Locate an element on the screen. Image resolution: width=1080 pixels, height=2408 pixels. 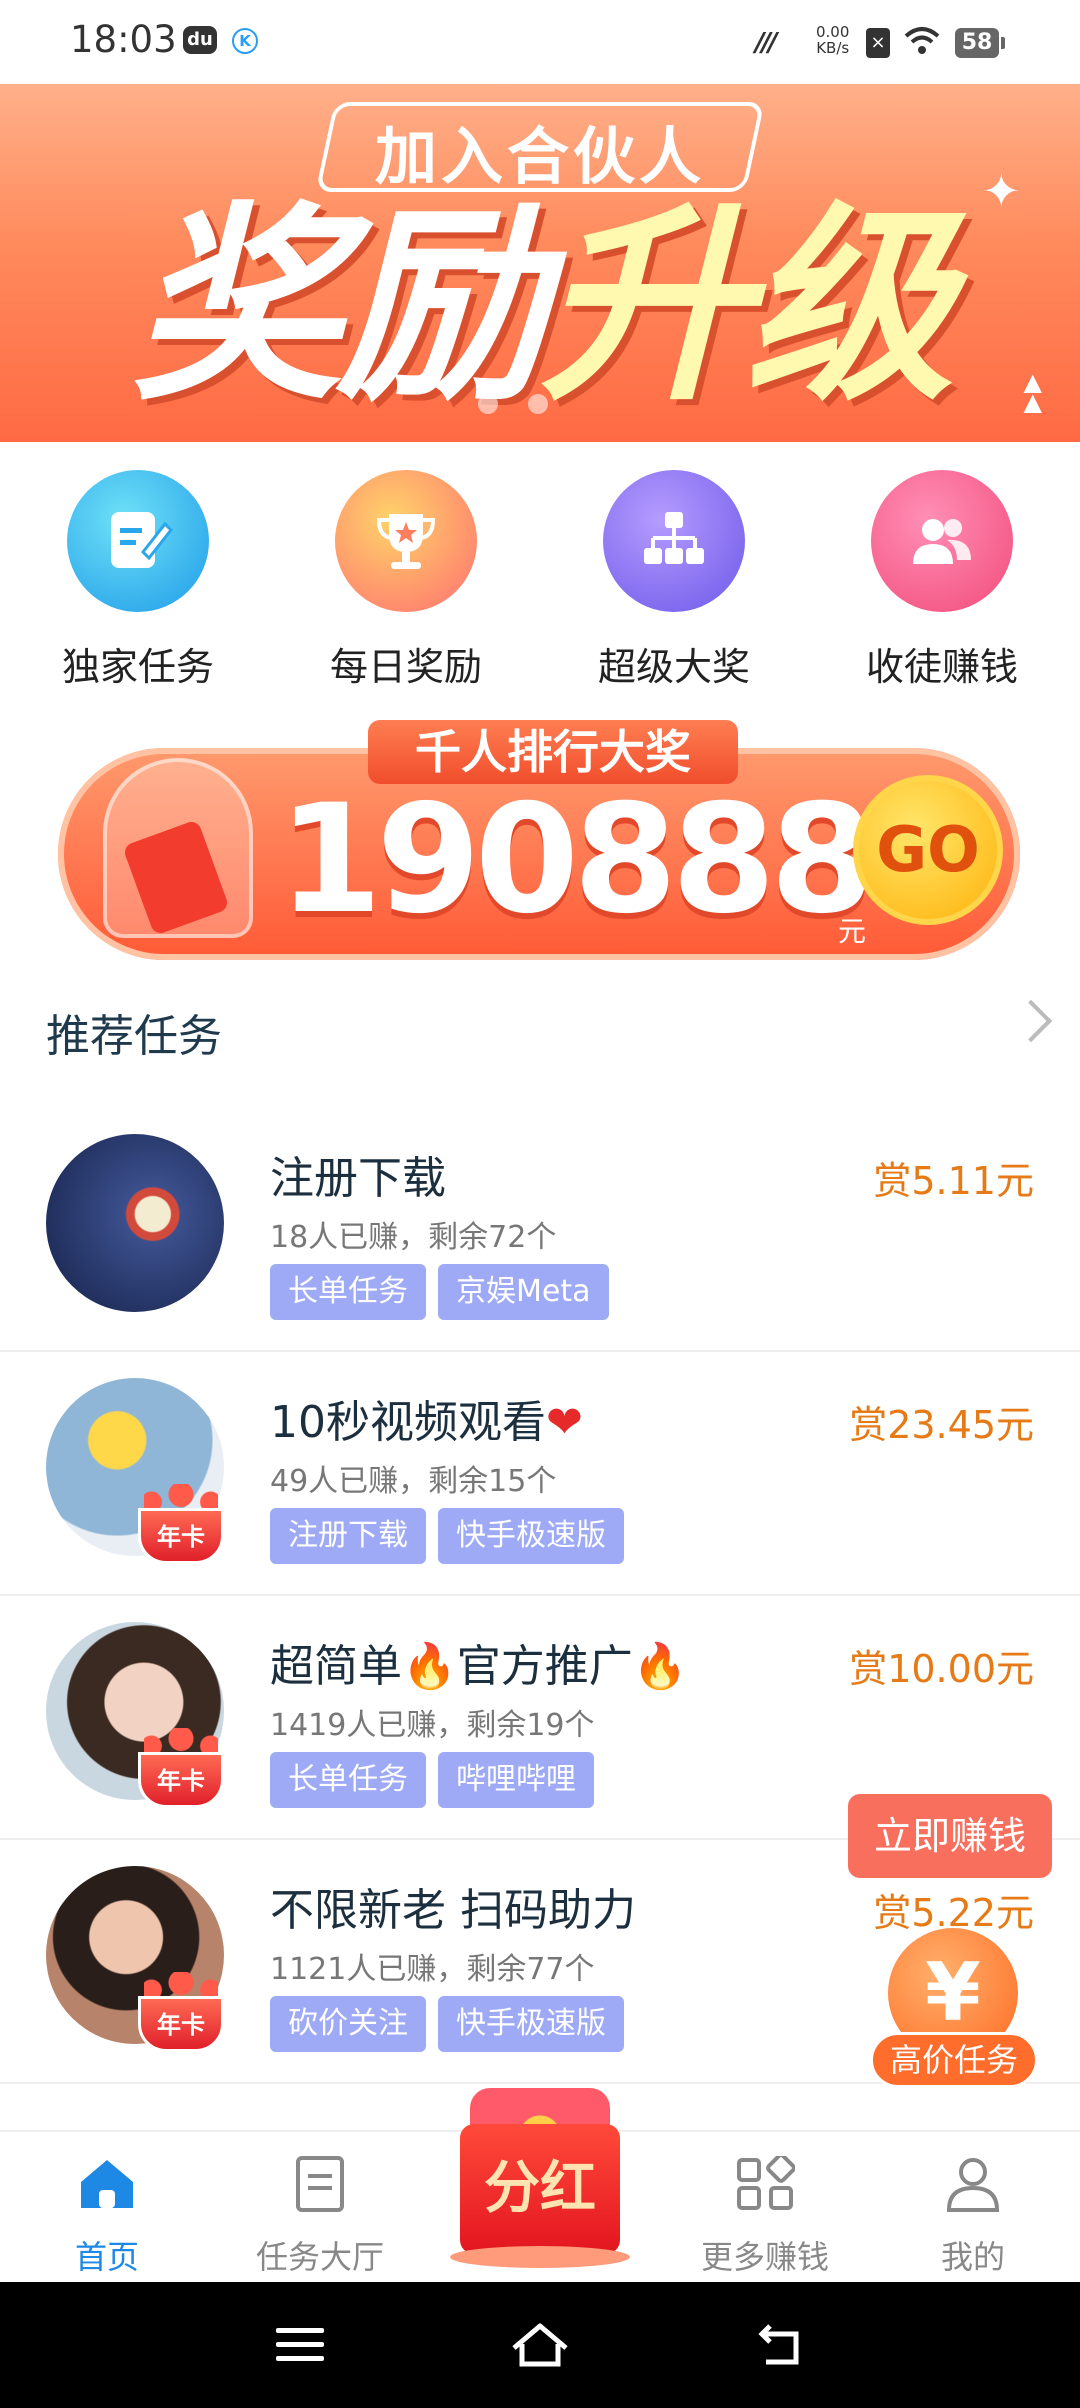
task-meta: 49人已赚，剩余15个 is located at coordinates (413, 1481).